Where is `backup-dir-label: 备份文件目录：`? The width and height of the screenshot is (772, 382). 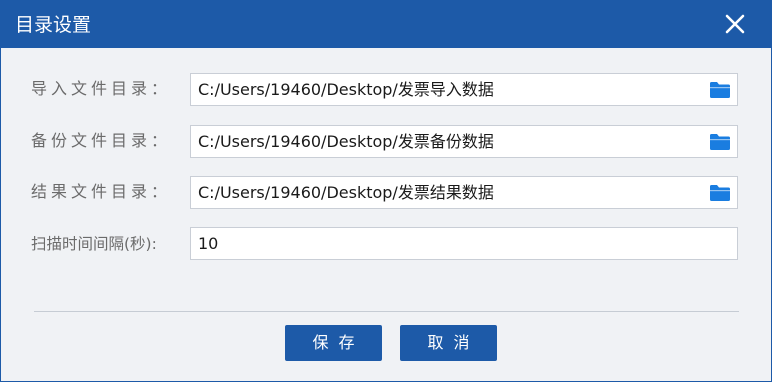
backup-dir-label: 备份文件目录： is located at coordinates (101, 140).